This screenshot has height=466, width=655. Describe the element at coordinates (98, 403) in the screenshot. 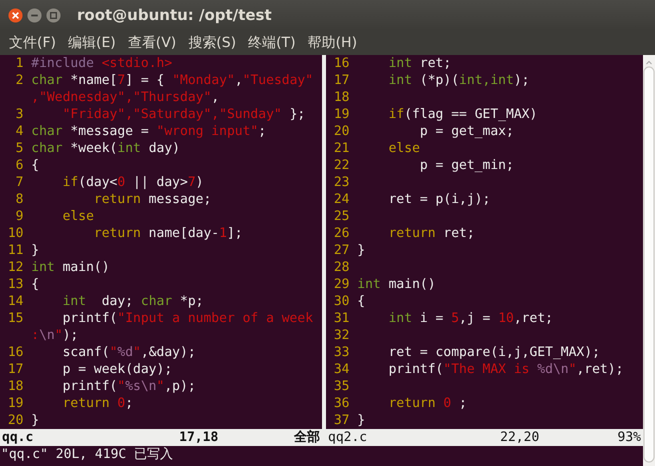

I see `code-line: return 0;` at that location.